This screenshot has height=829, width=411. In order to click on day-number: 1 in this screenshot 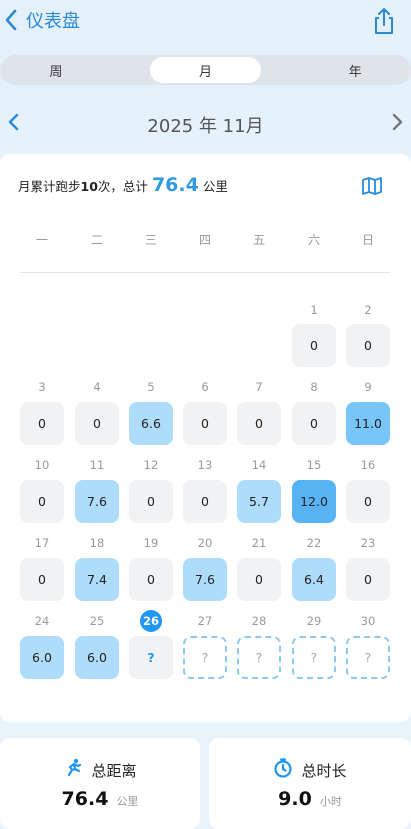, I will do `click(314, 310)`.